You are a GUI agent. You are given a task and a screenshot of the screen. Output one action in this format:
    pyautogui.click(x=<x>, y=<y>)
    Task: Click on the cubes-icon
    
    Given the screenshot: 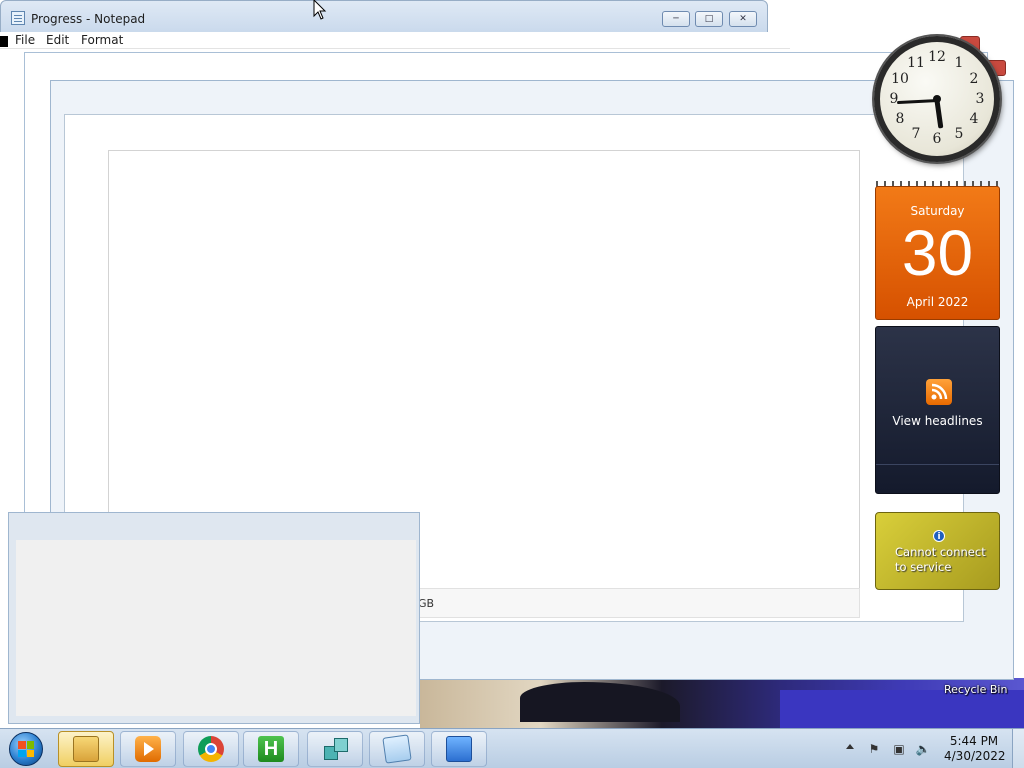 What is the action you would take?
    pyautogui.click(x=335, y=749)
    